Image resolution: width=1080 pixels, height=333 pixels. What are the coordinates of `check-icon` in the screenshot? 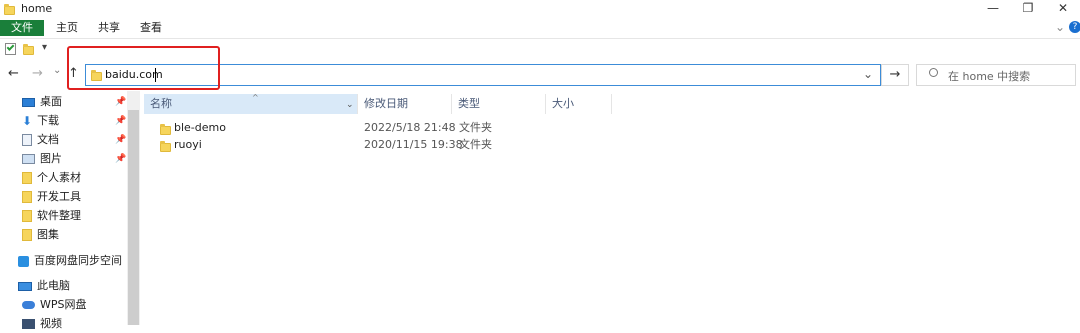 It's located at (10, 47).